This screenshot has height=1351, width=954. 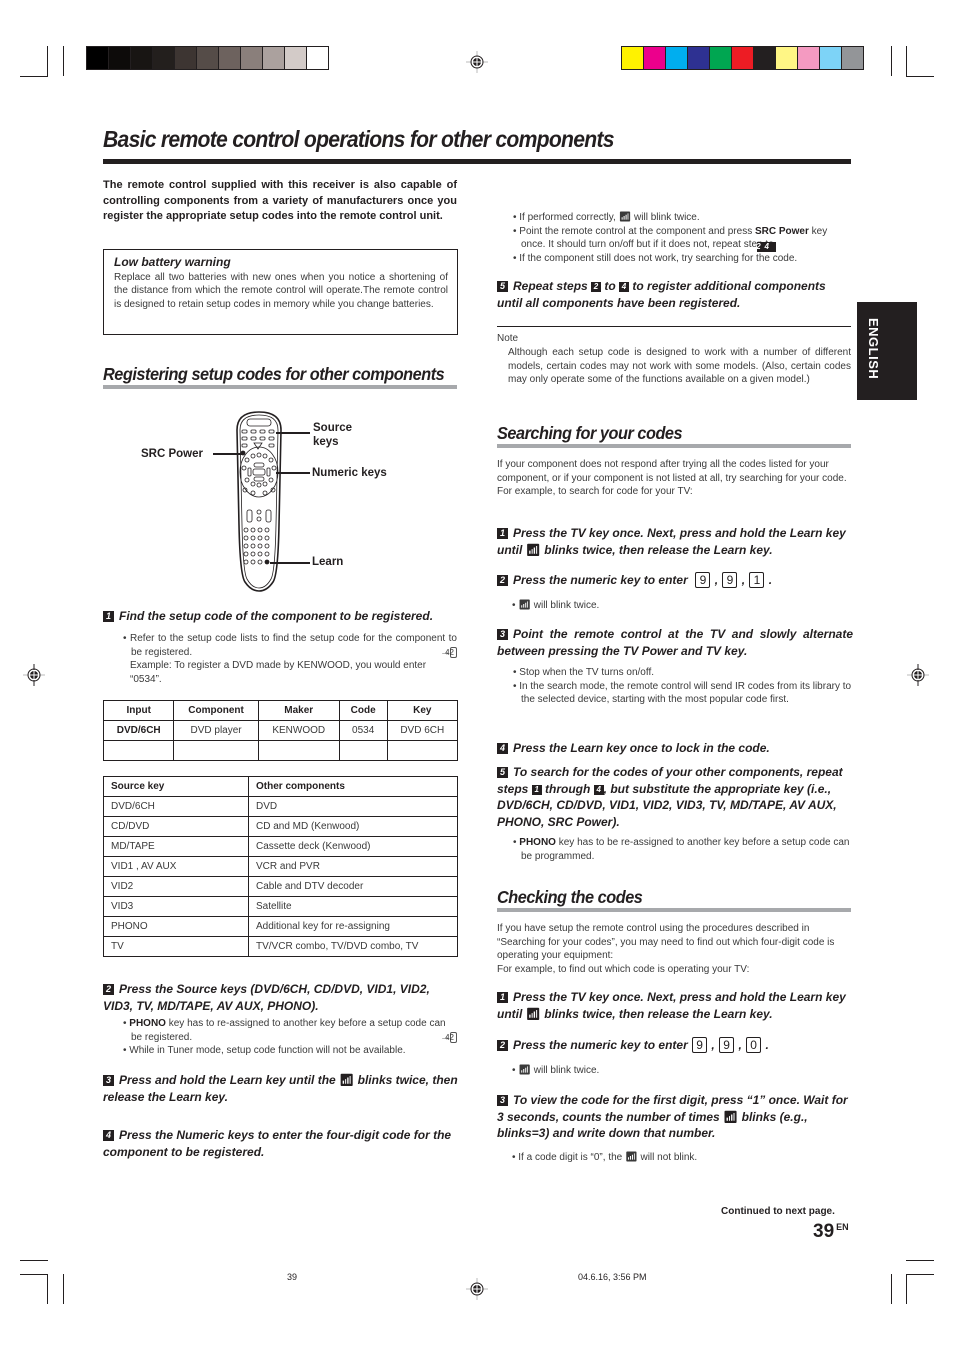 I want to click on table-cell: CD and MD (Kenwood), so click(x=353, y=826).